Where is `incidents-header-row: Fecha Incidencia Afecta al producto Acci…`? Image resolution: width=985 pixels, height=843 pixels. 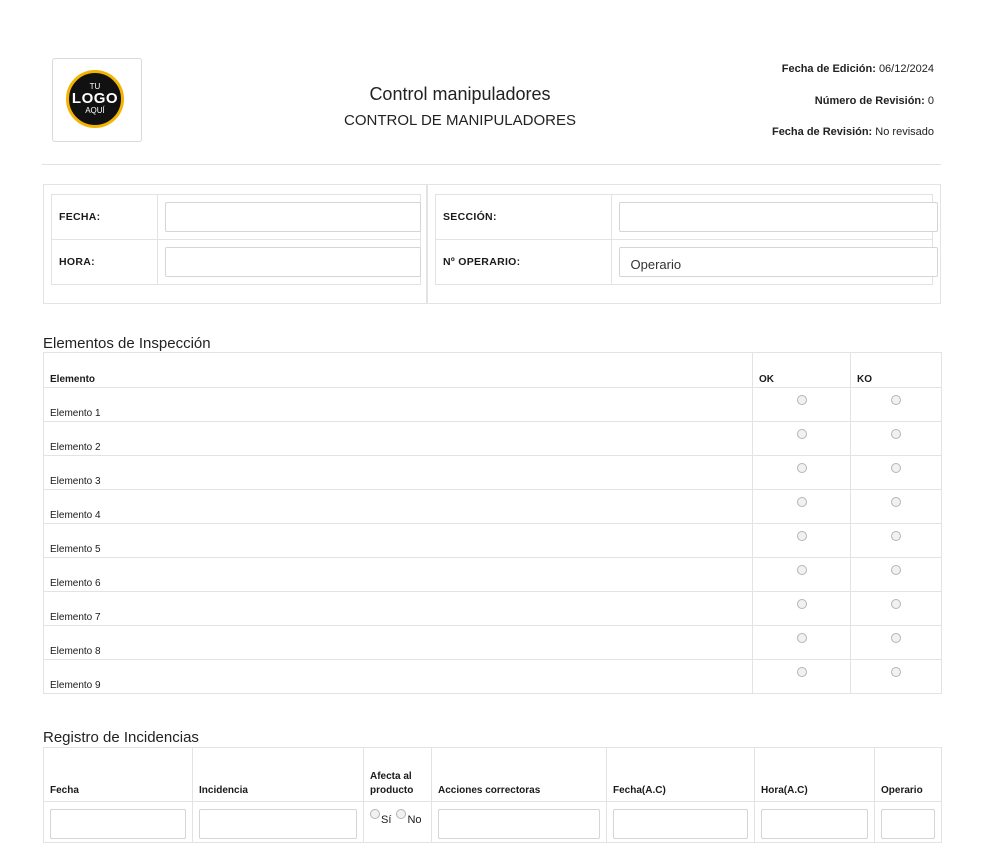
incidents-header-row: Fecha Incidencia Afecta al producto Acci… is located at coordinates (492, 774).